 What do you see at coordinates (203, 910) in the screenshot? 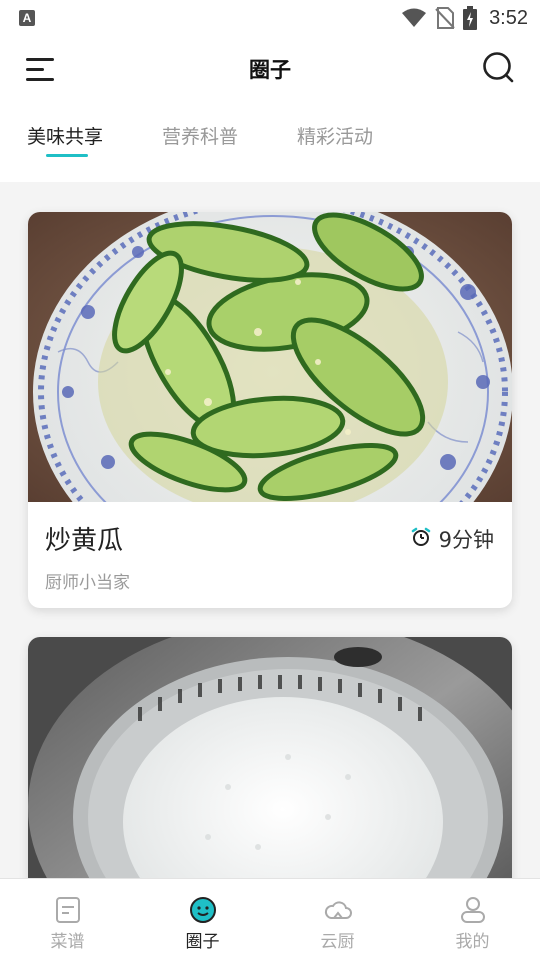
I see `smiley-chat-icon` at bounding box center [203, 910].